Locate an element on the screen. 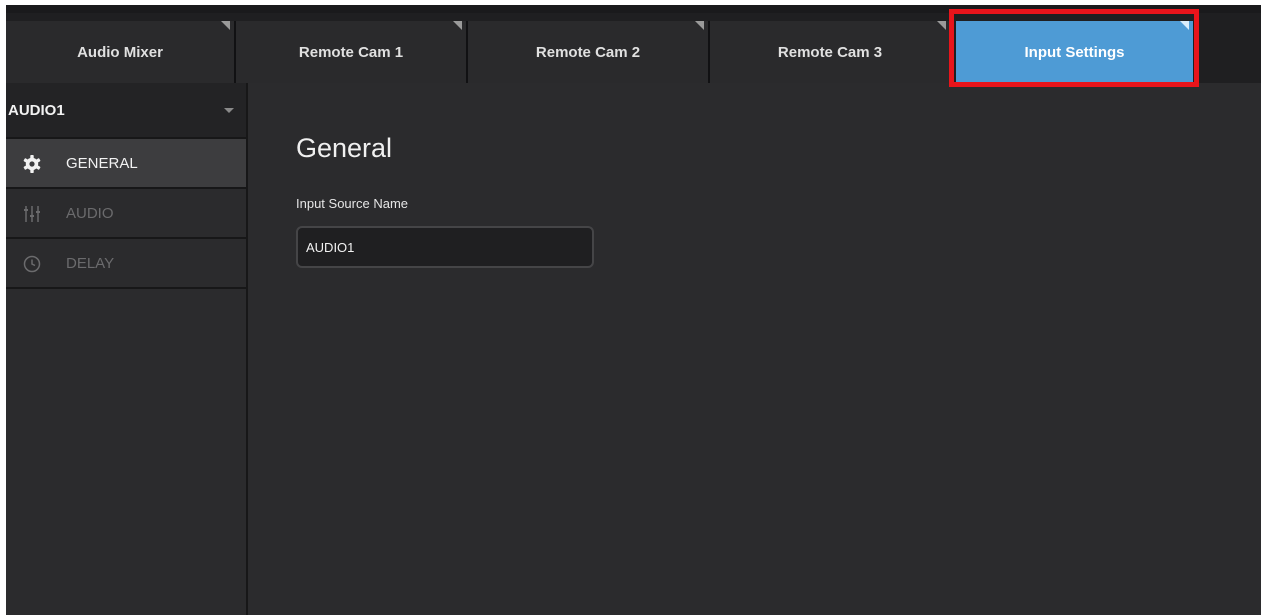 The width and height of the screenshot is (1261, 615). tab-input-settings: Input Settings is located at coordinates (1074, 52).